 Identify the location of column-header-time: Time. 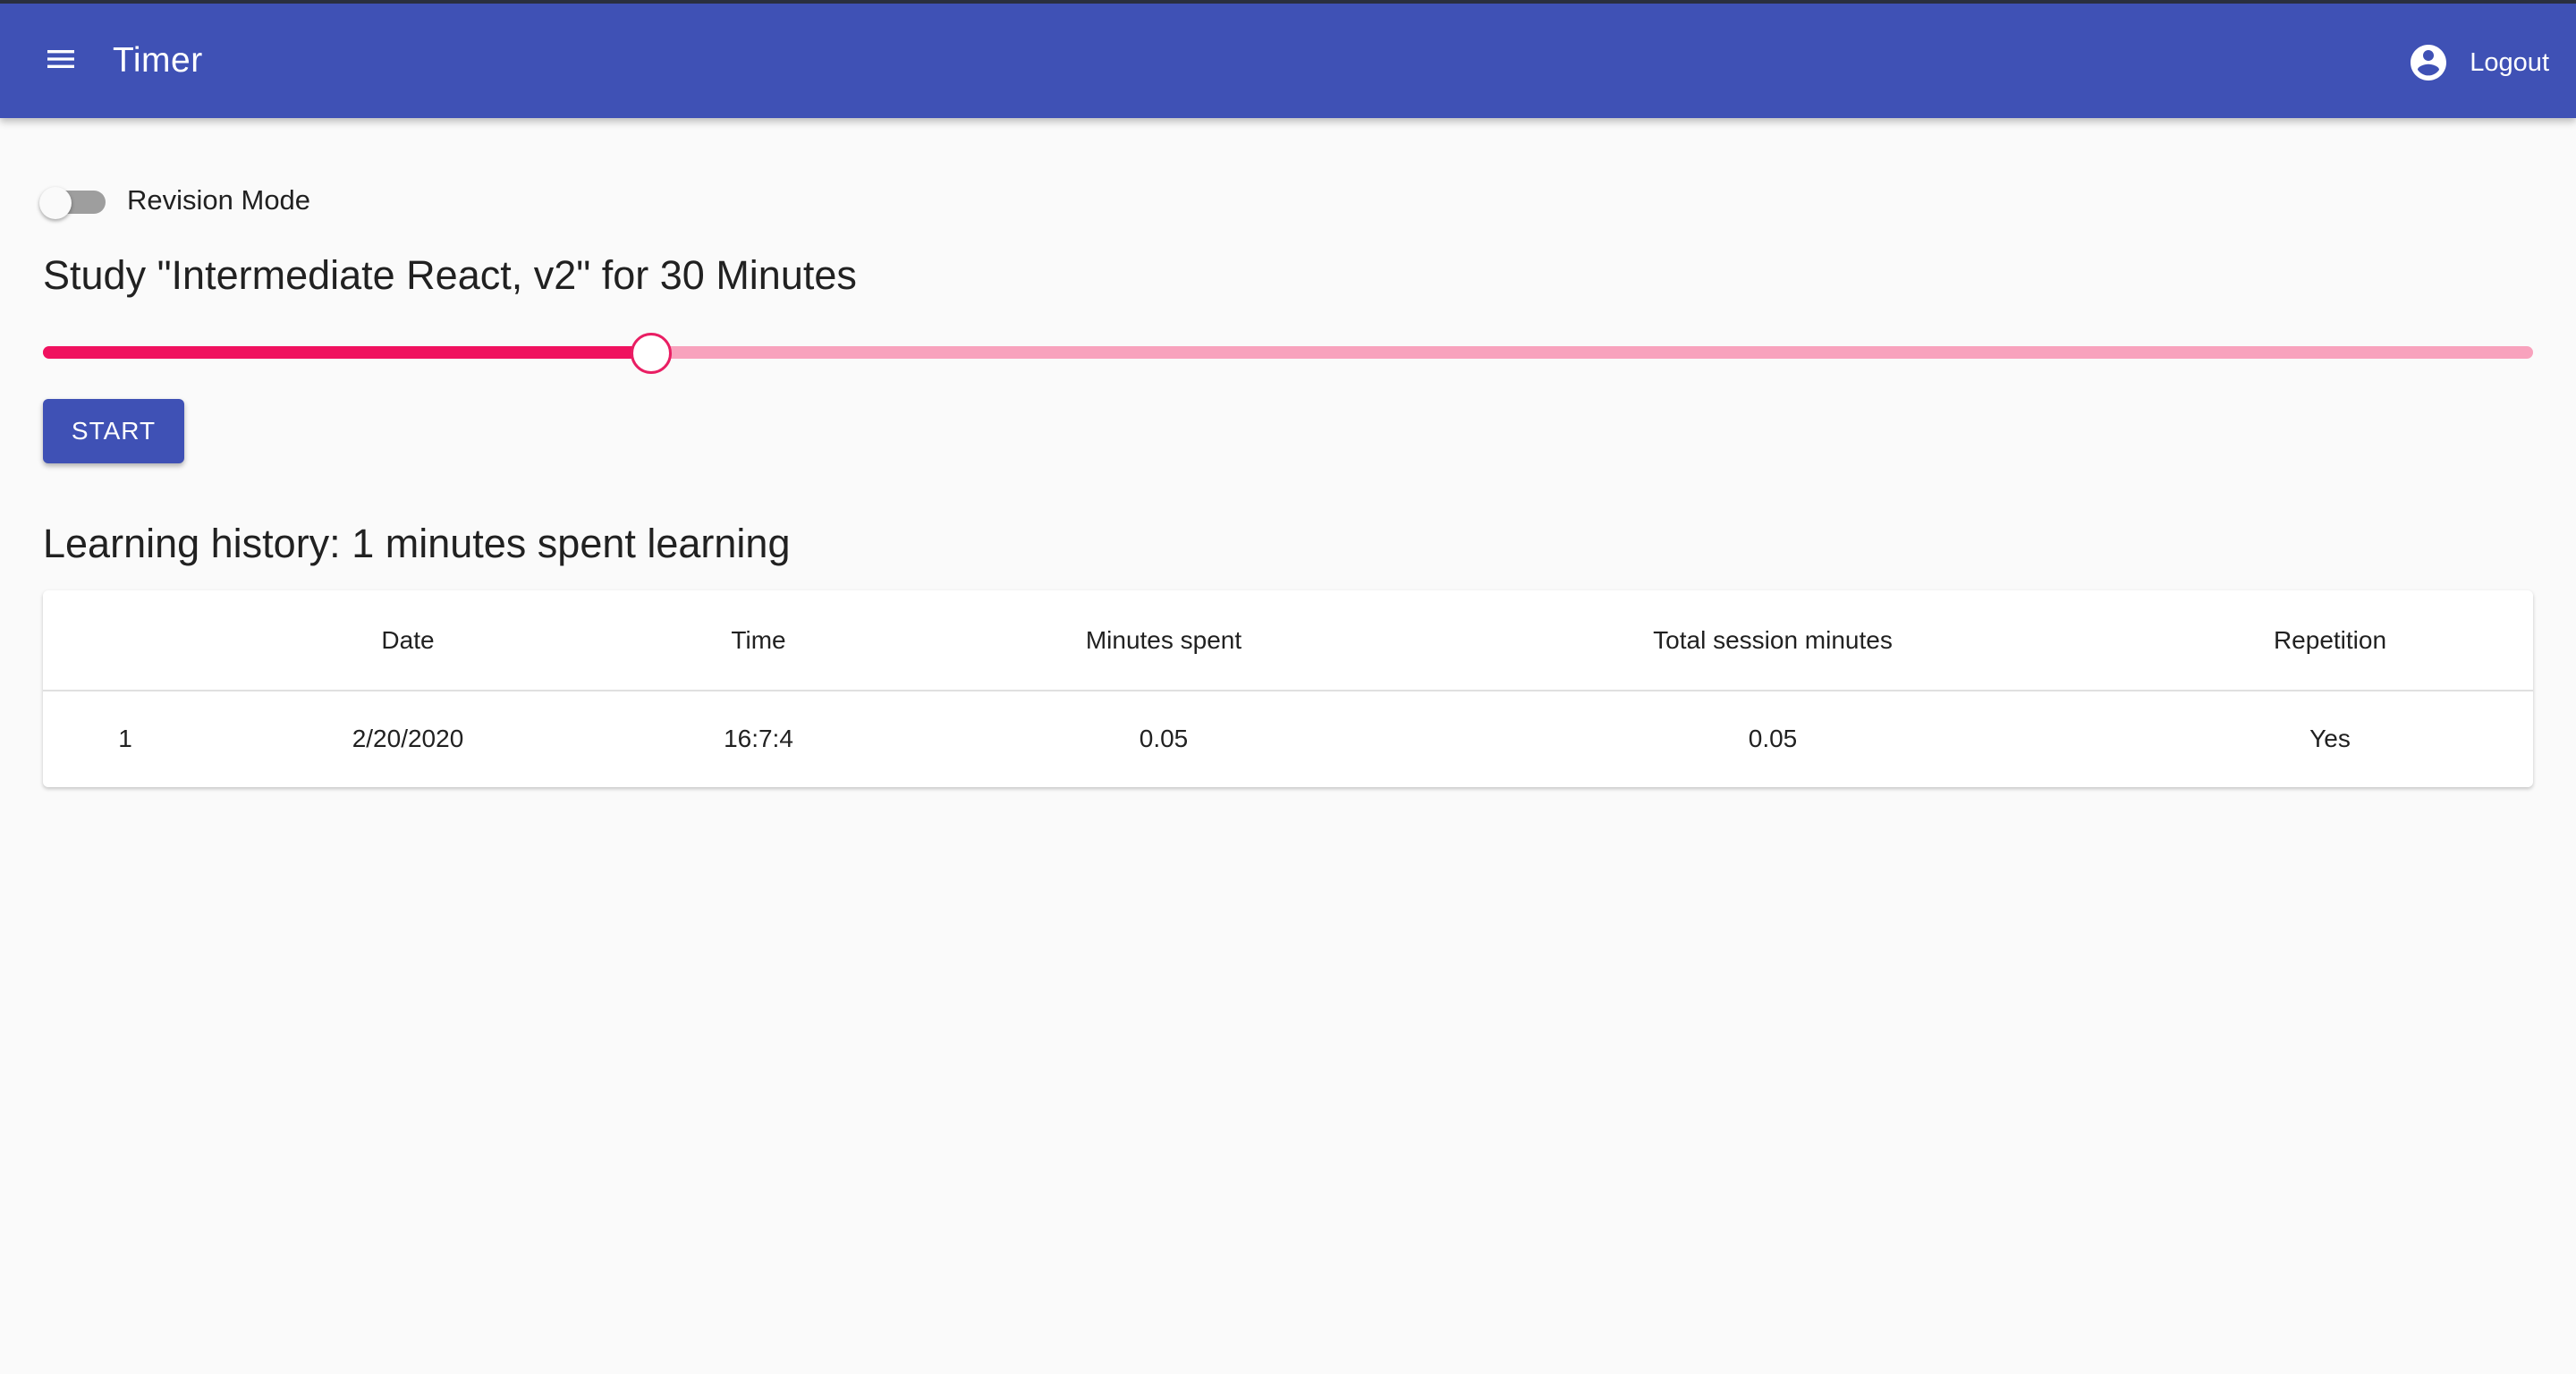
(758, 640).